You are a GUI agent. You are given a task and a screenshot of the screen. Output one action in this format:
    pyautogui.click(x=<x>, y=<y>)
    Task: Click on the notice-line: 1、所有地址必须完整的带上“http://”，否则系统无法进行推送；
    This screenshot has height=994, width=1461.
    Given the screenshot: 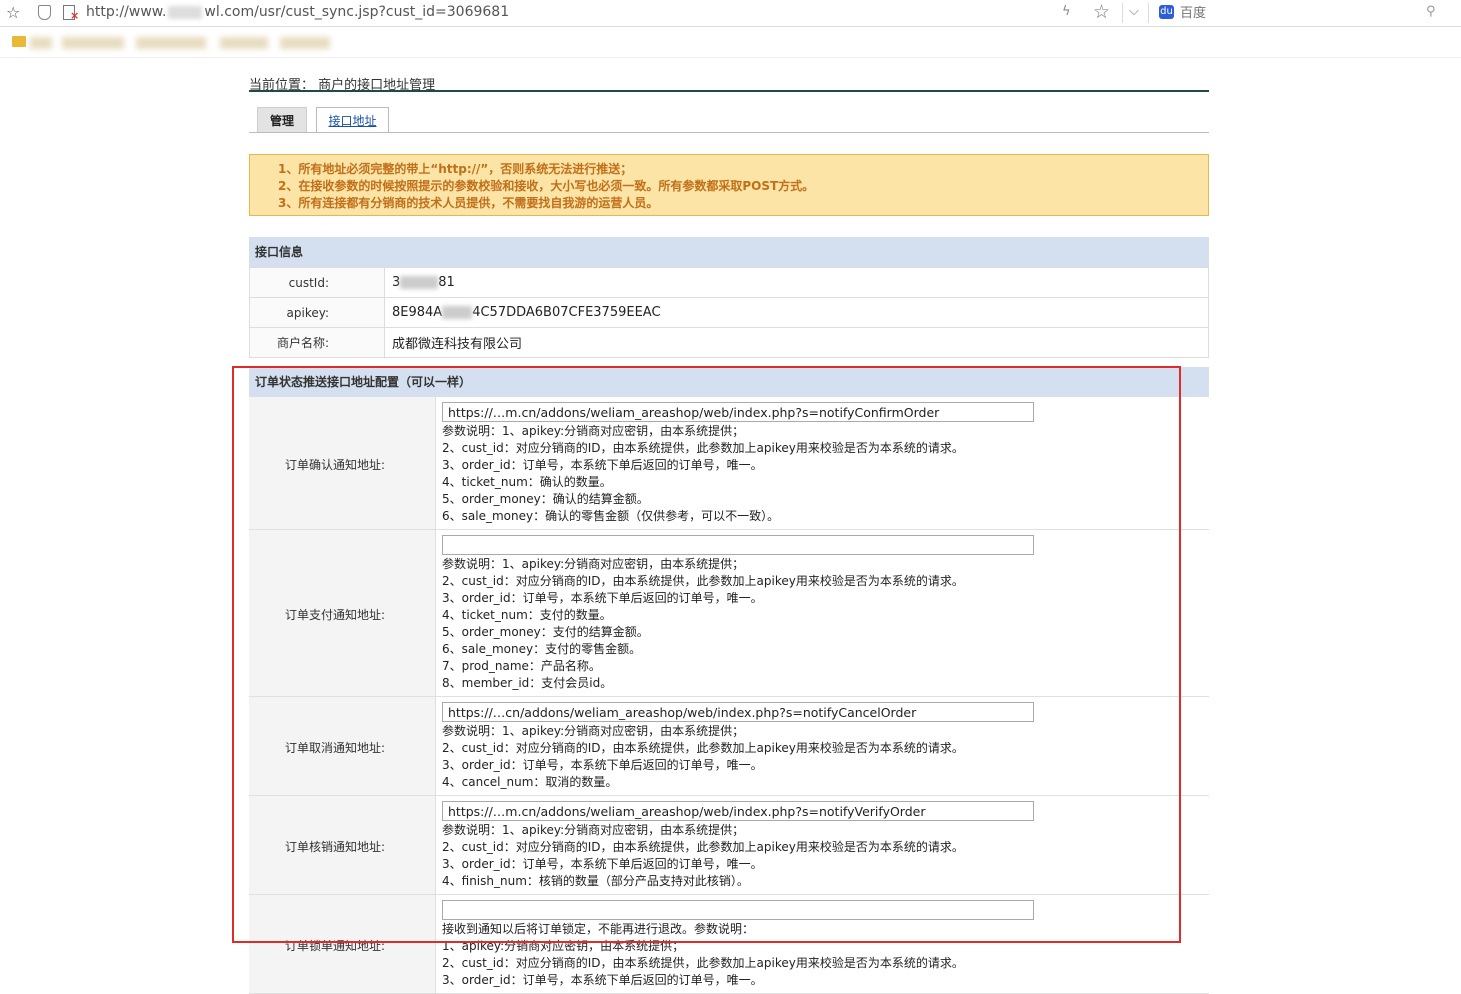 What is the action you would take?
    pyautogui.click(x=455, y=169)
    